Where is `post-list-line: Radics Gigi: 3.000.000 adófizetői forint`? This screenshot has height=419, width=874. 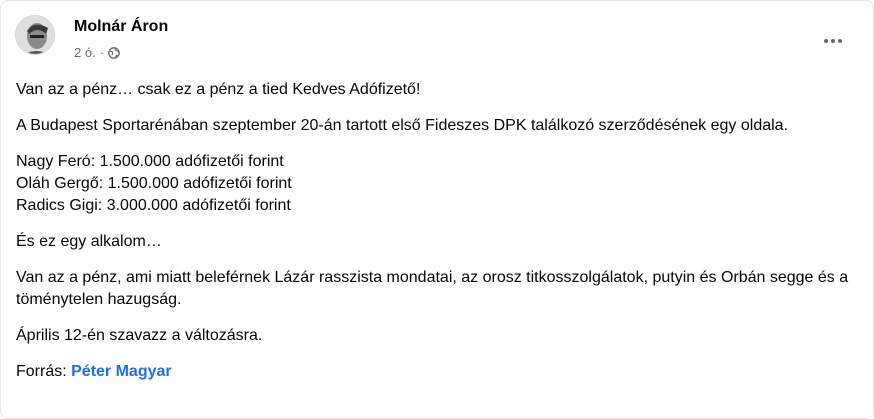 post-list-line: Radics Gigi: 3.000.000 adófizetői forint is located at coordinates (153, 205).